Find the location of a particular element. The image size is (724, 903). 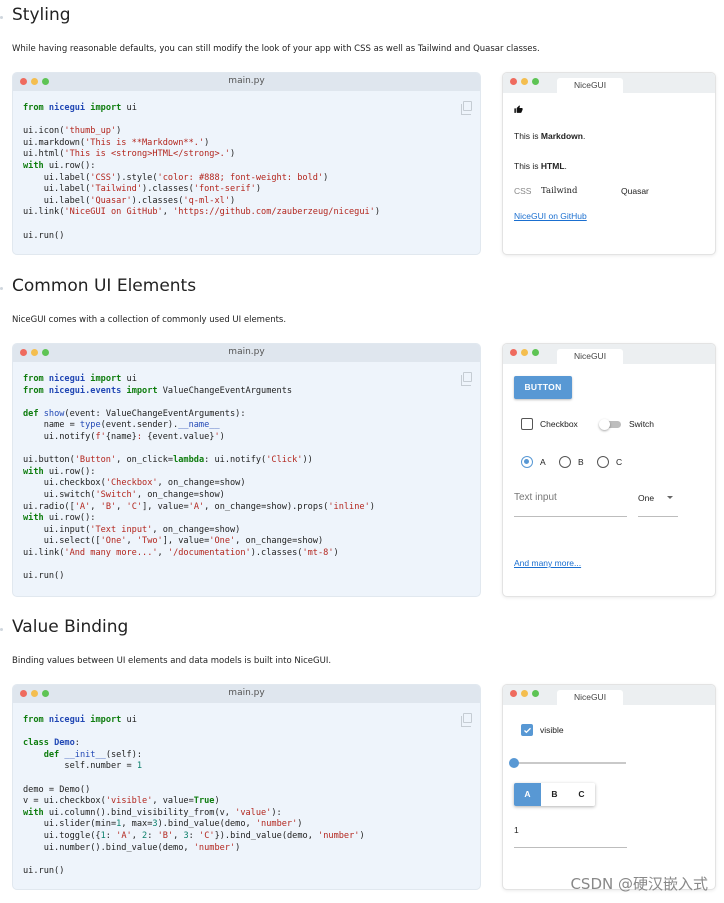

label-css: CSS is located at coordinates (523, 191).